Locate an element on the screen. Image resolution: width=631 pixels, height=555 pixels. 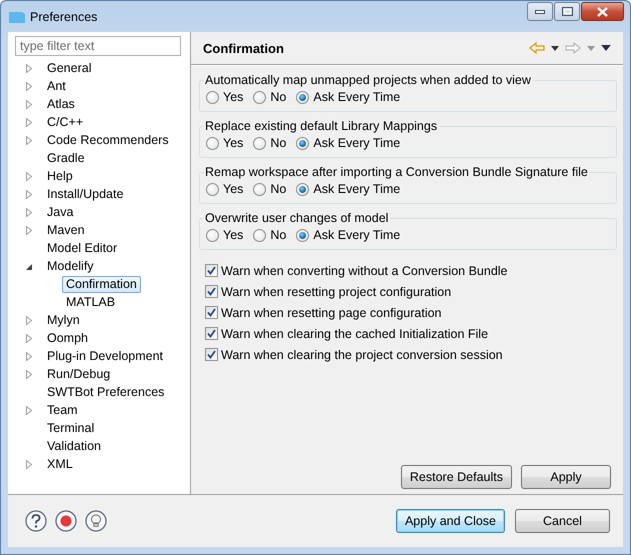
tree-item: Gradle is located at coordinates (66, 158).